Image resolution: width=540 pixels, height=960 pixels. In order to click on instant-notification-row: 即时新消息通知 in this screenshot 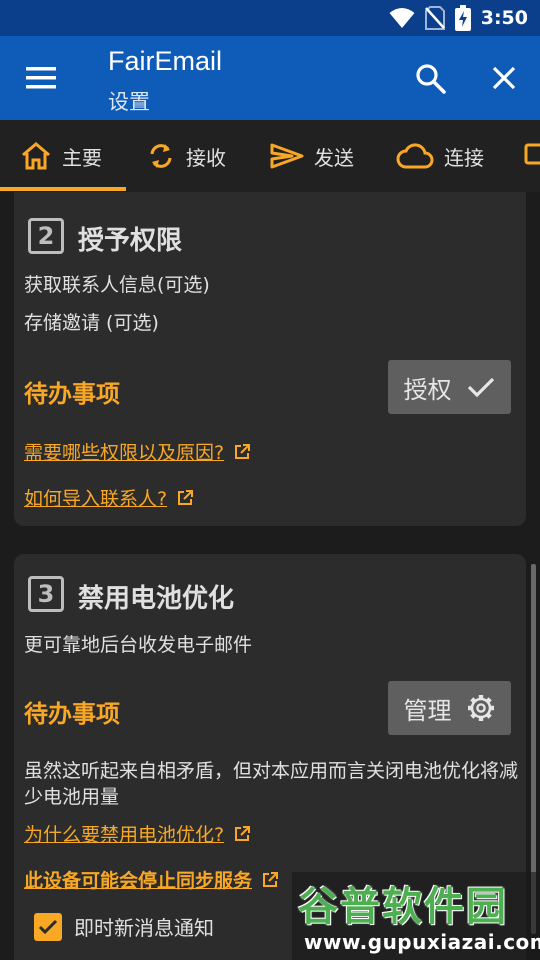, I will do `click(124, 926)`.